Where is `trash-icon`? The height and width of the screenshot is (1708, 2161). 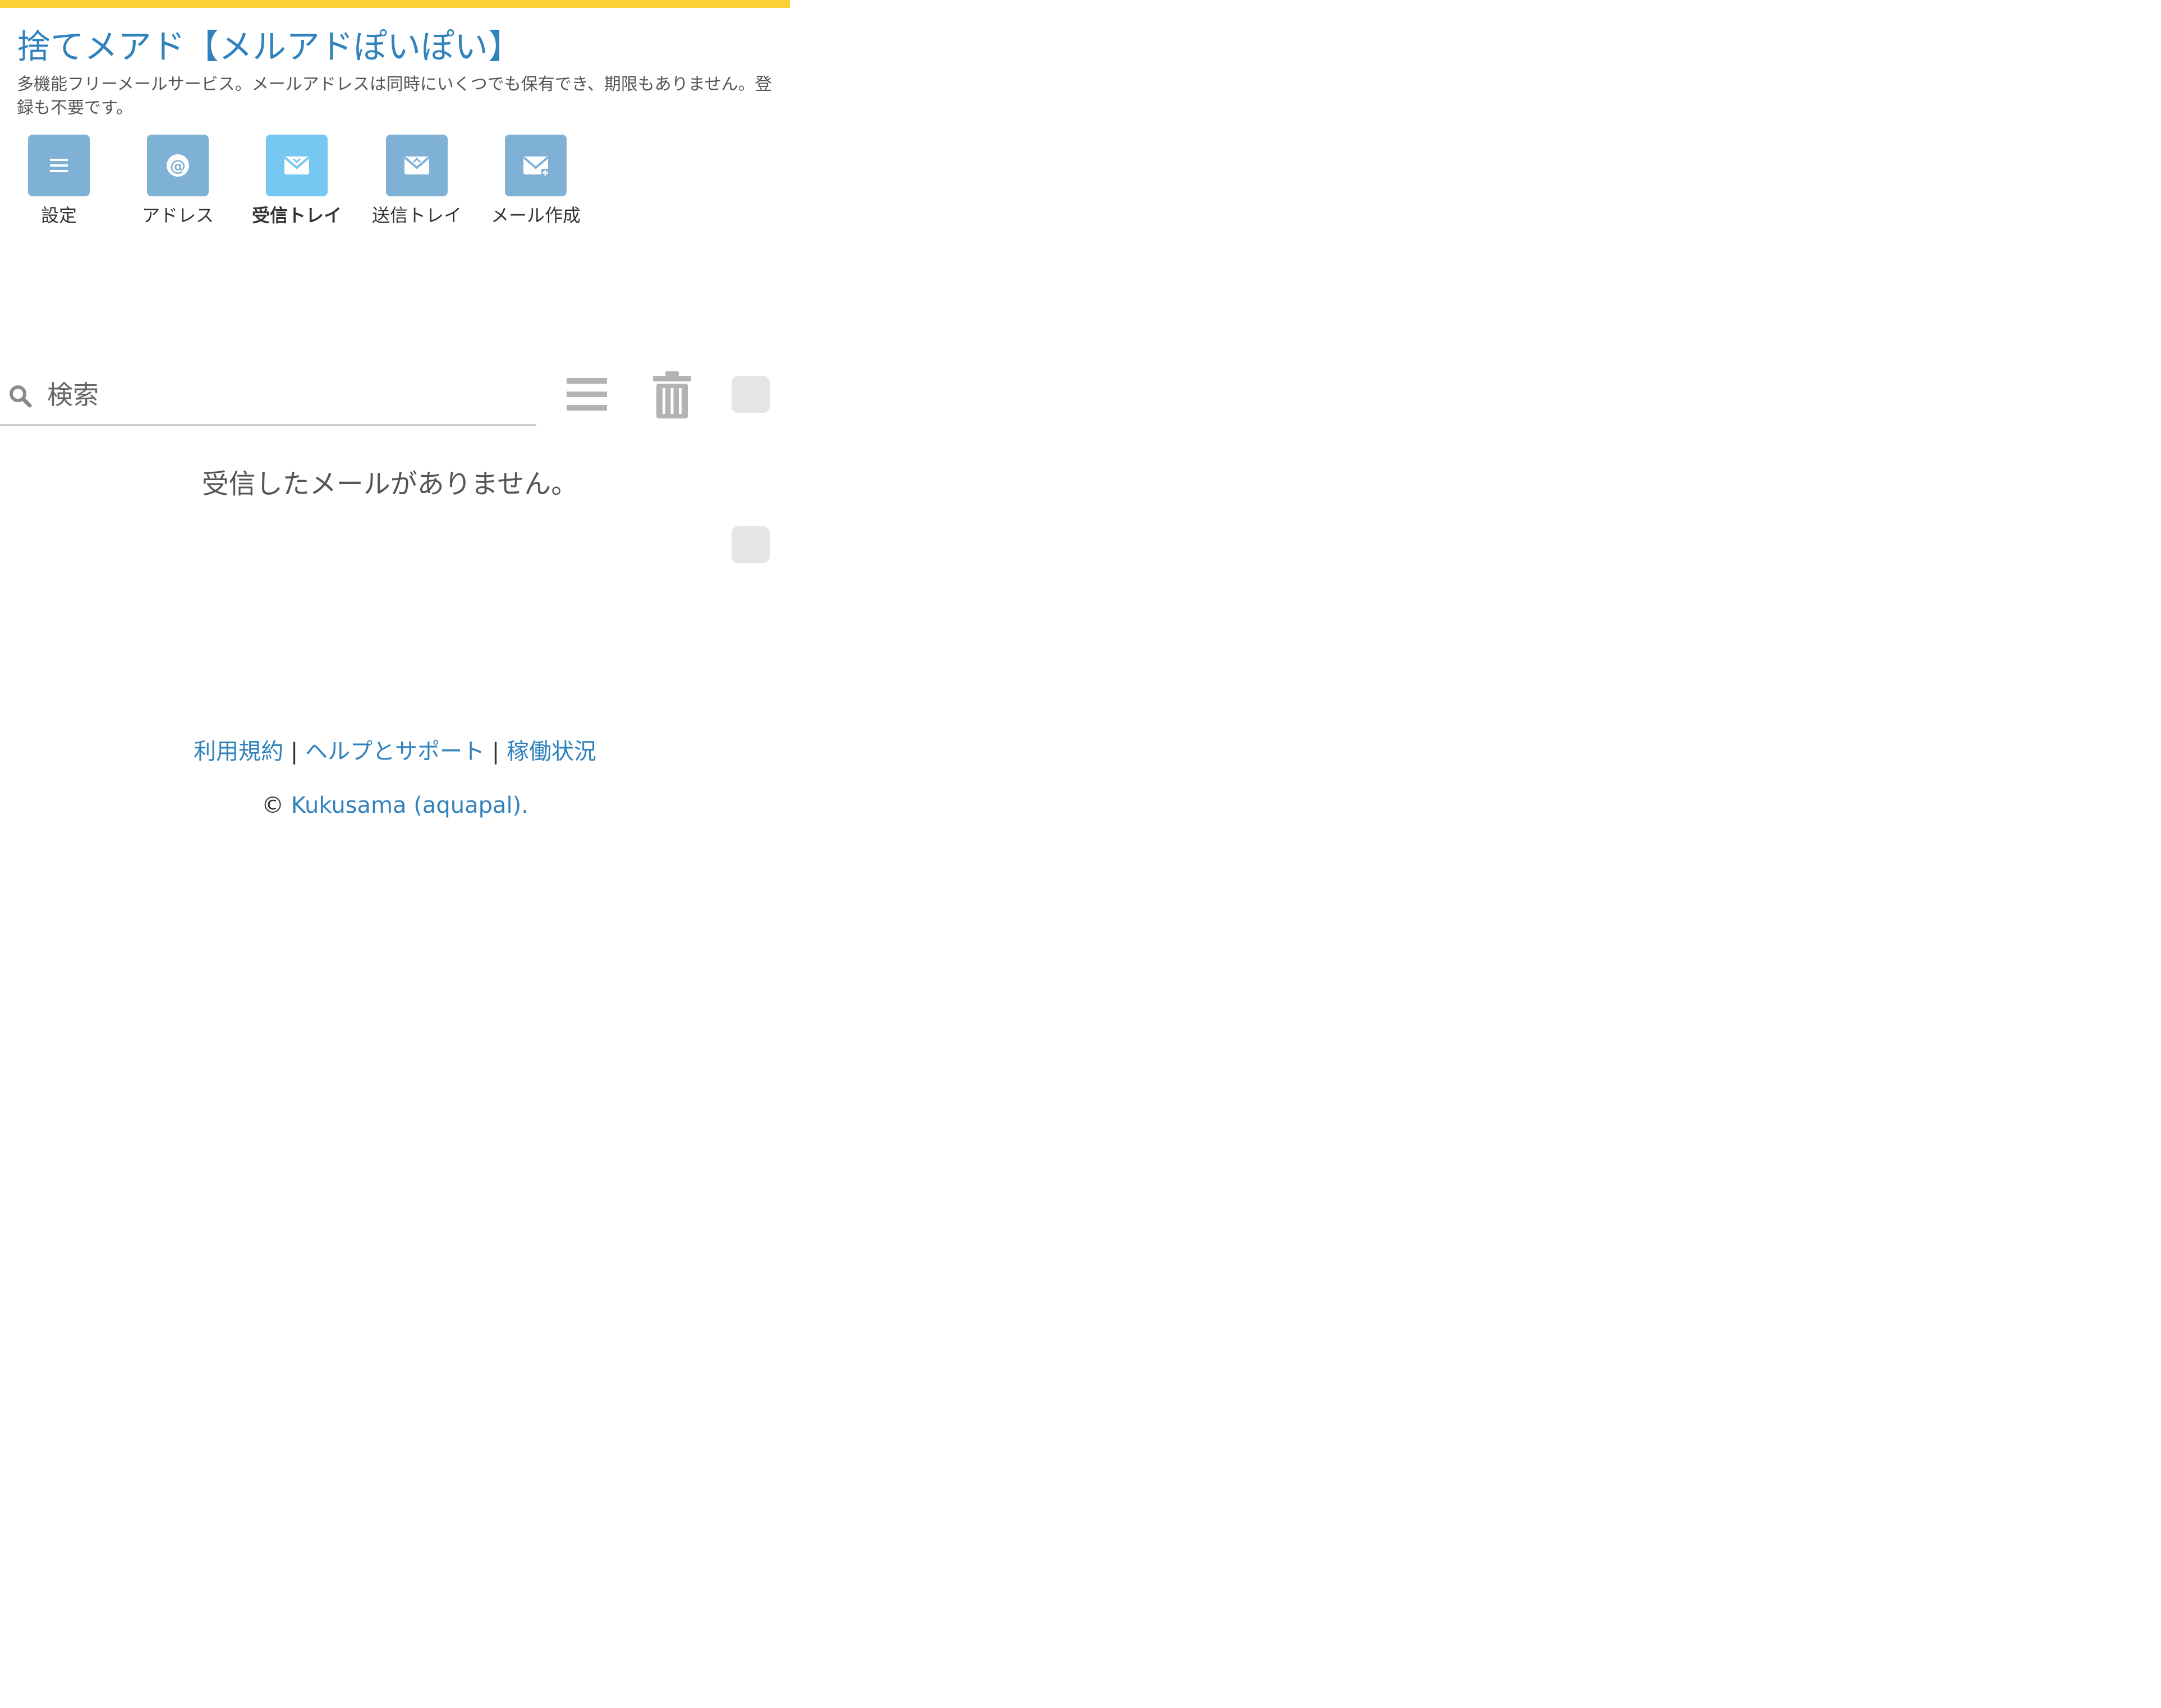 trash-icon is located at coordinates (672, 394).